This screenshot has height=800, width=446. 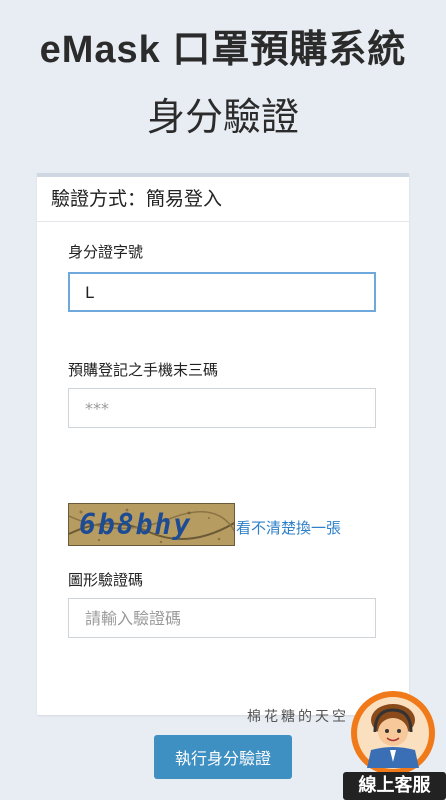 I want to click on phone-last3-input, so click(x=222, y=408).